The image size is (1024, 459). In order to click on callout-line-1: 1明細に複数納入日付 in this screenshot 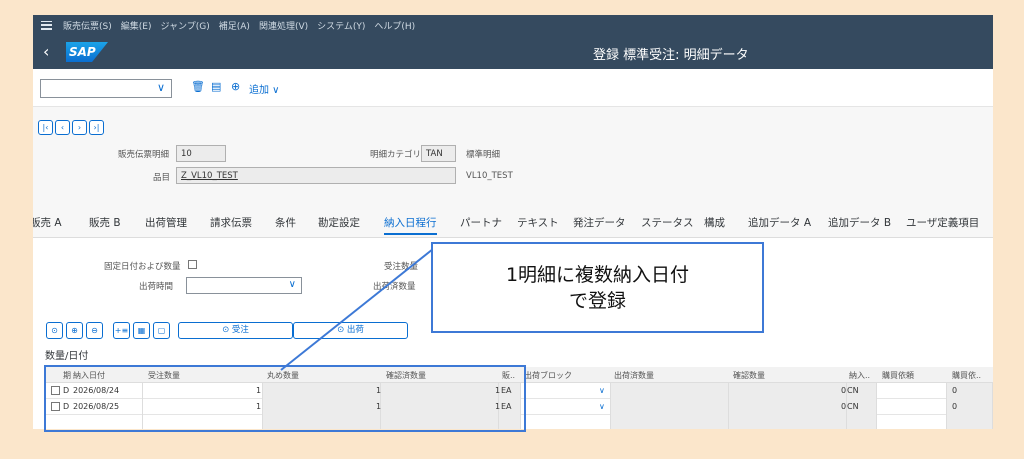, I will do `click(597, 274)`.